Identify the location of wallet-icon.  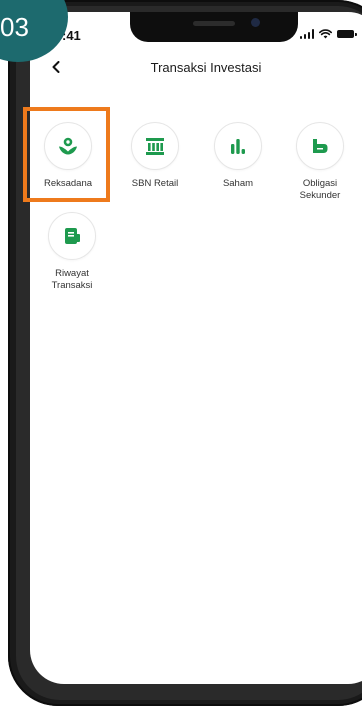
(72, 236).